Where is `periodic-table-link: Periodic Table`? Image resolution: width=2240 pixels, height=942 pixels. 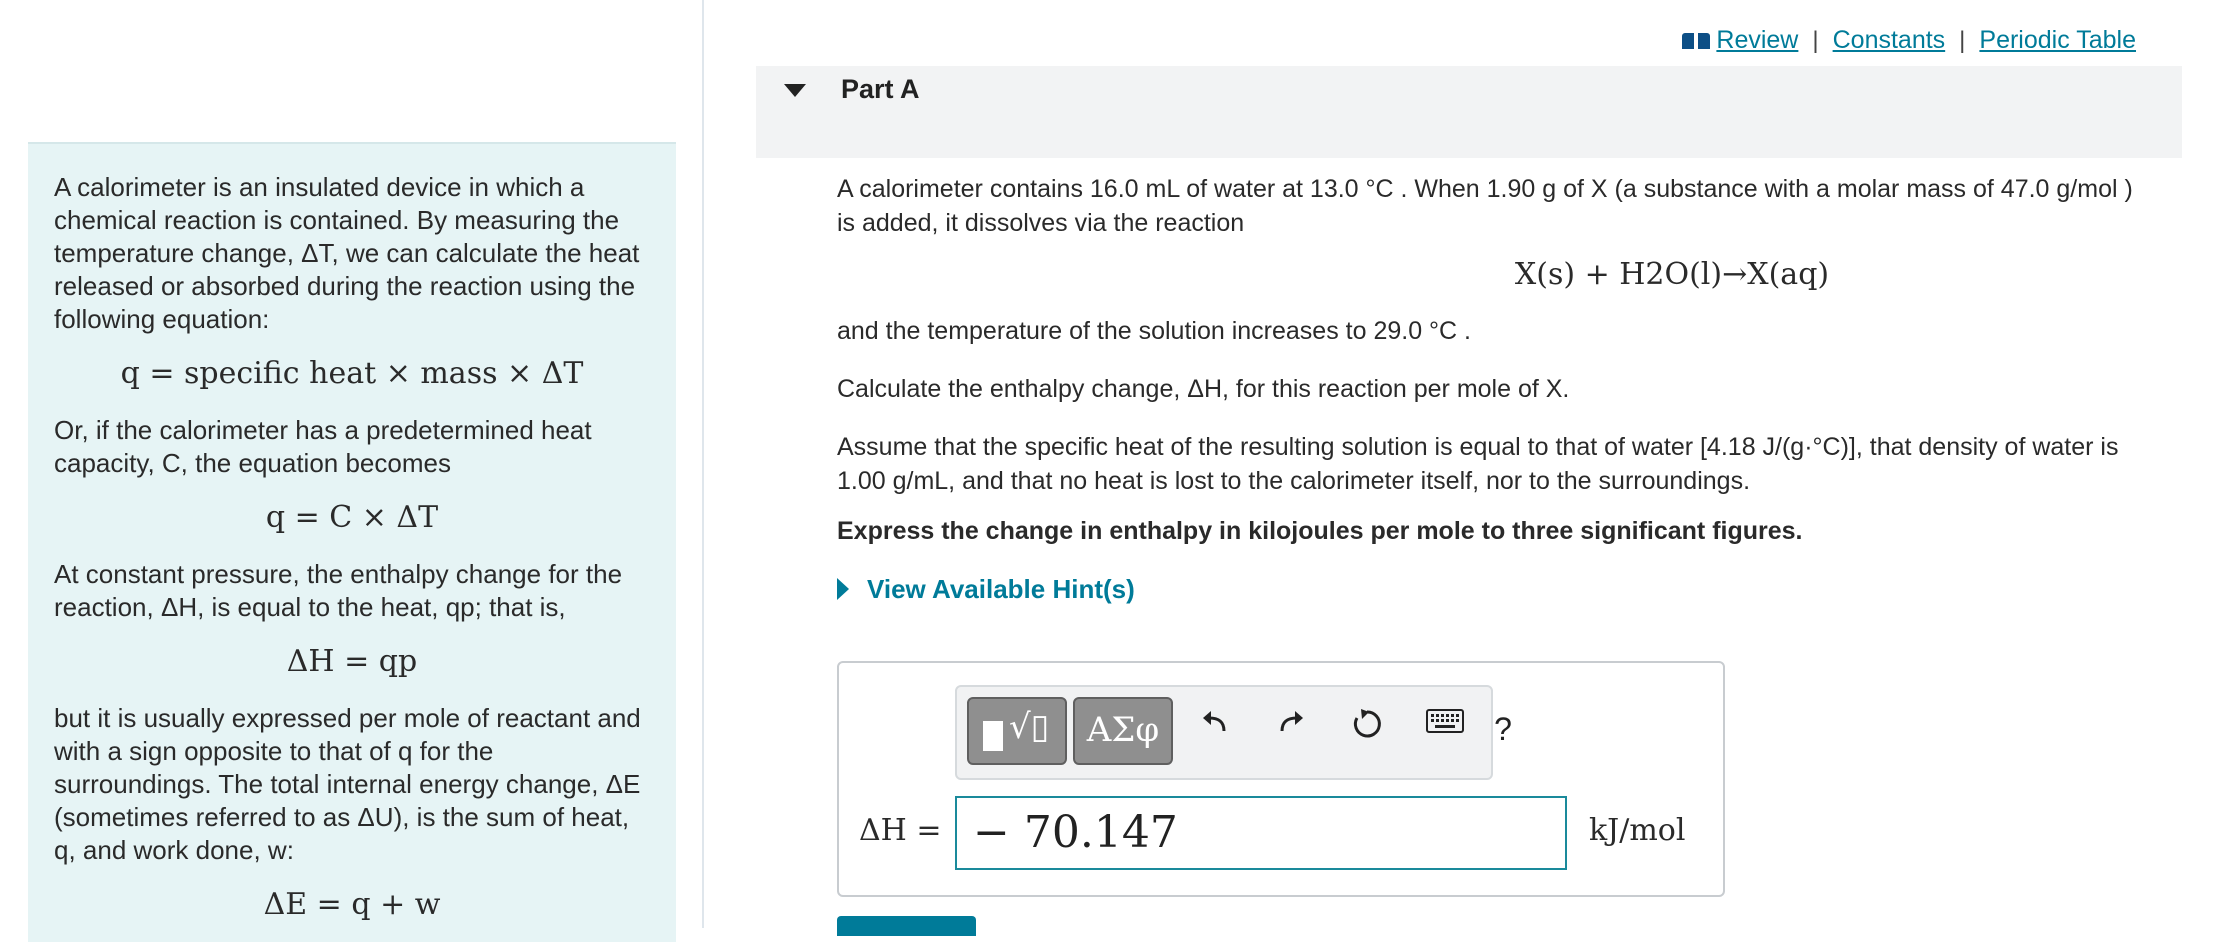
periodic-table-link: Periodic Table is located at coordinates (2057, 40).